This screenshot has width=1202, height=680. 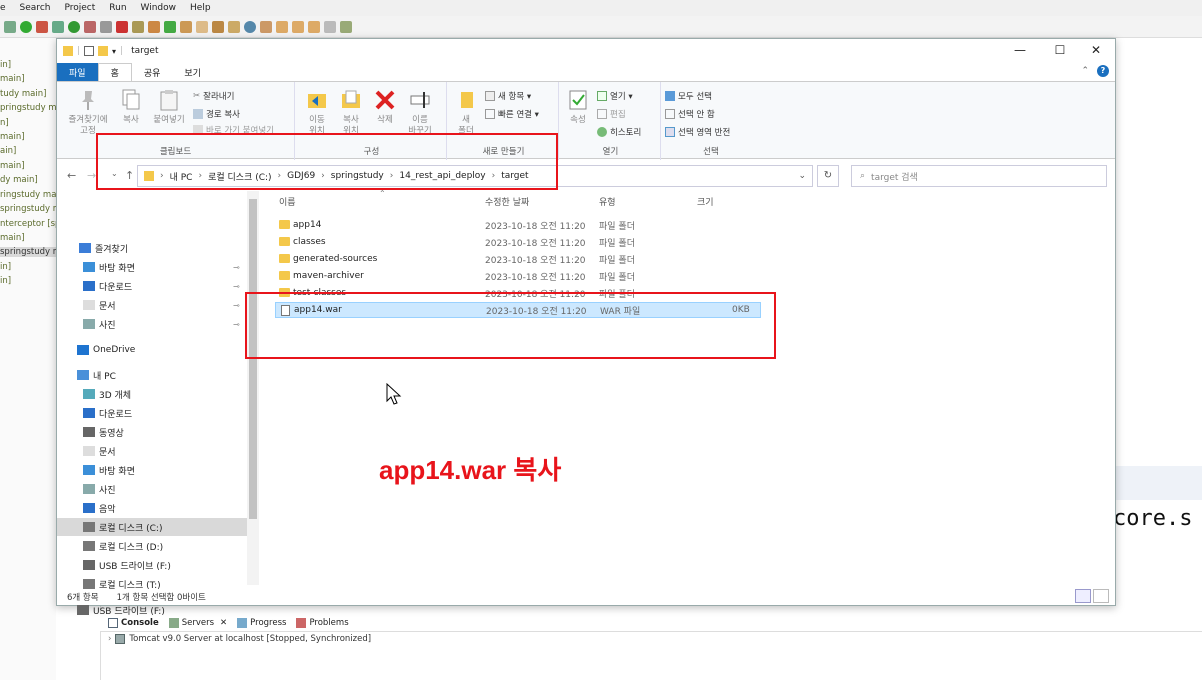 What do you see at coordinates (420, 112) in the screenshot?
I see `rename-button: 이름 바꾸기` at bounding box center [420, 112].